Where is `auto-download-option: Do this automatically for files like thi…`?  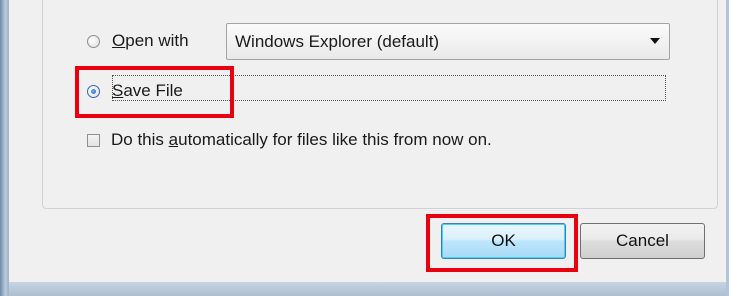 auto-download-option: Do this automatically for files like thi… is located at coordinates (289, 140).